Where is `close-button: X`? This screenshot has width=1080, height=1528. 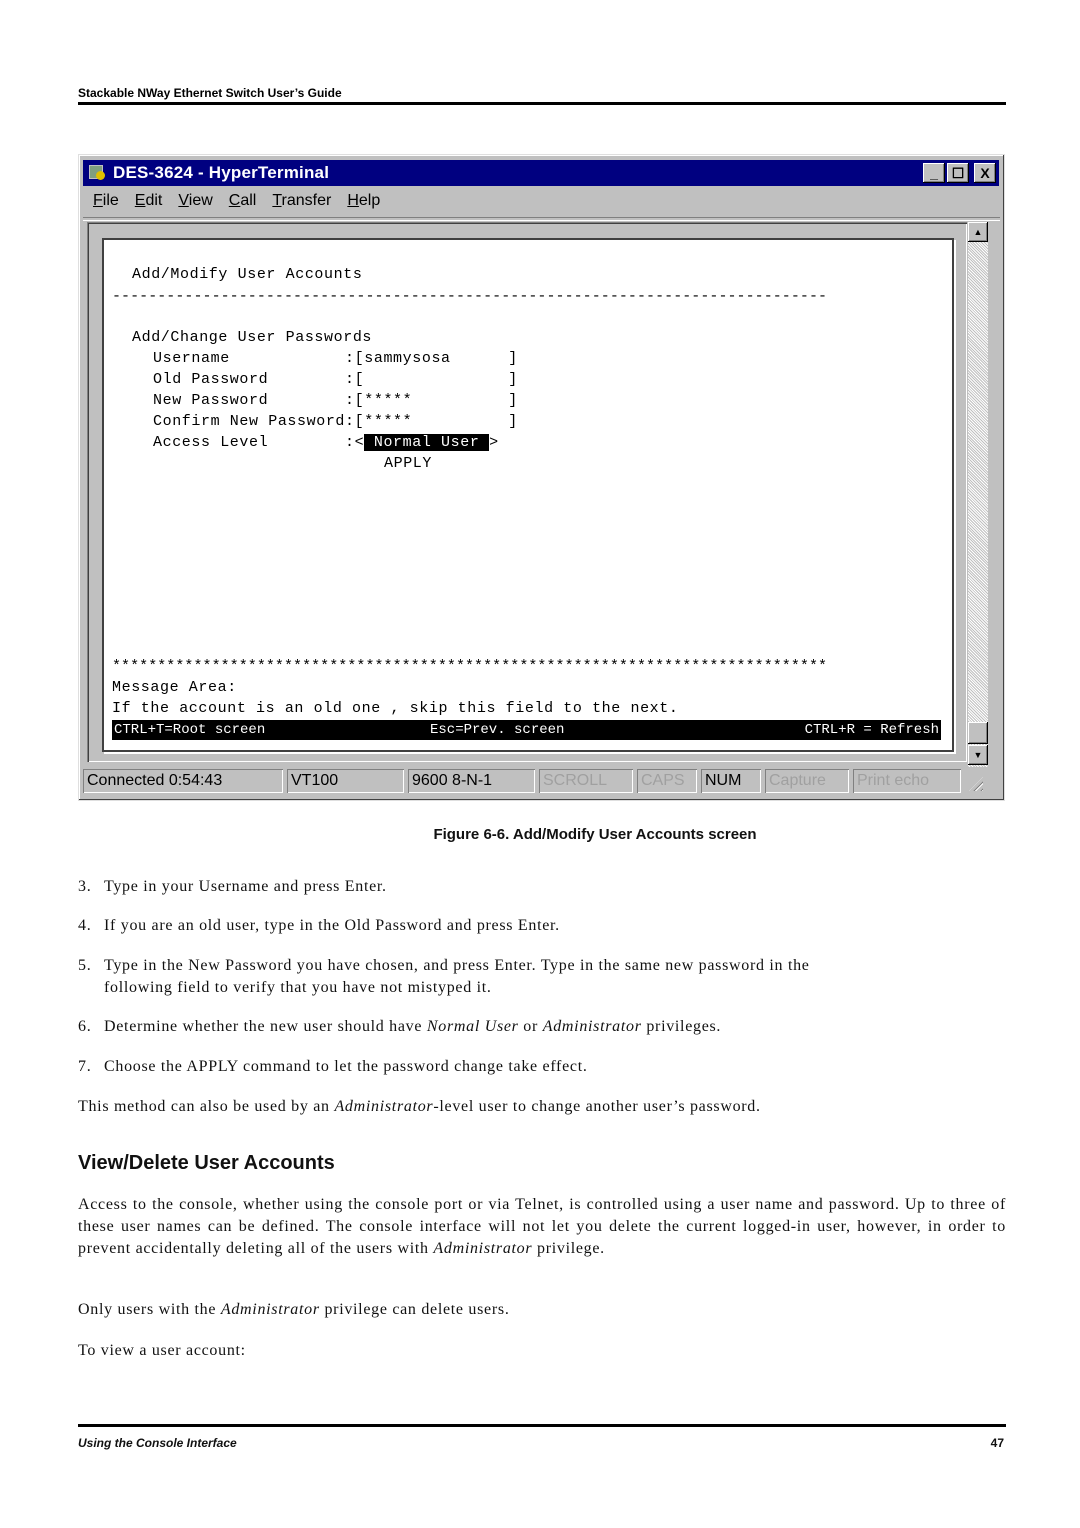 close-button: X is located at coordinates (985, 173).